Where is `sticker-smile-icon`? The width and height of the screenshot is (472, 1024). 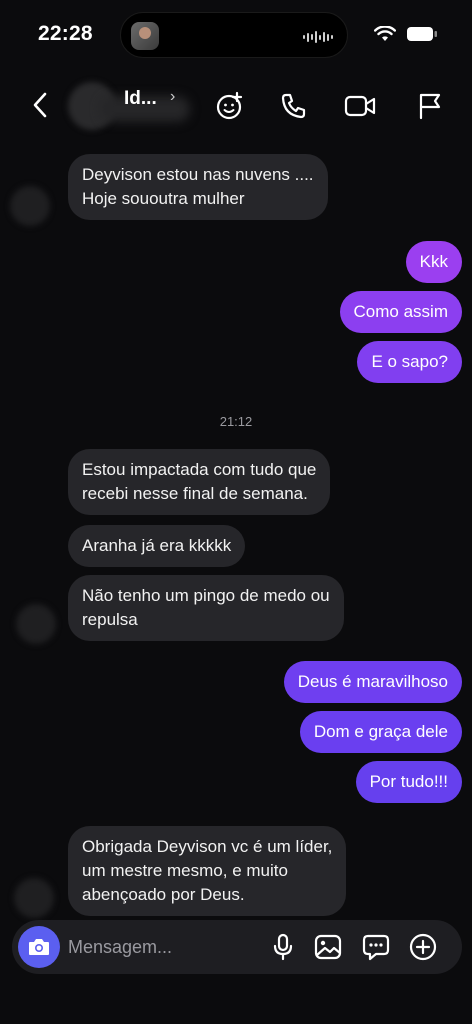 sticker-smile-icon is located at coordinates (230, 106).